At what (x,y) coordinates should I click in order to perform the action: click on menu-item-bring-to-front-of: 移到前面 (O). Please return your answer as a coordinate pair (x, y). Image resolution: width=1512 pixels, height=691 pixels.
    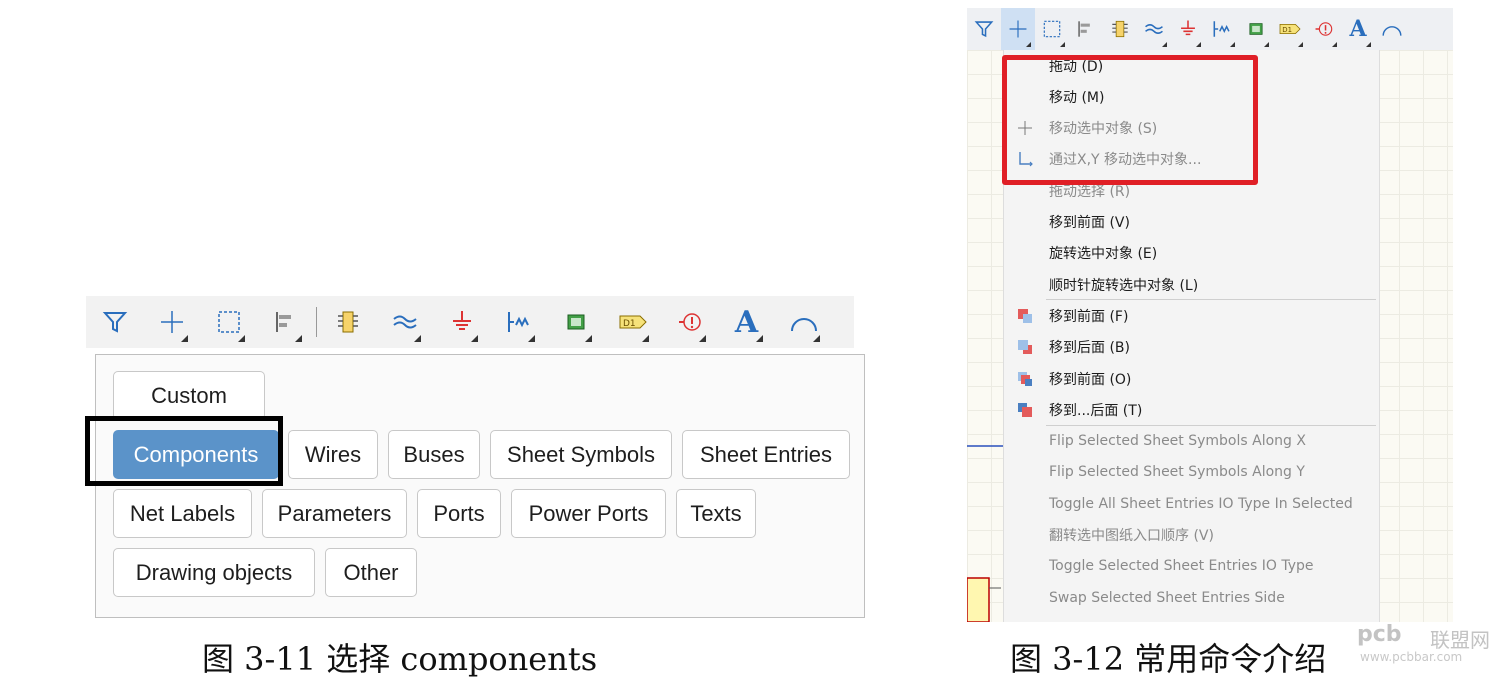
    Looking at the image, I should click on (1191, 378).